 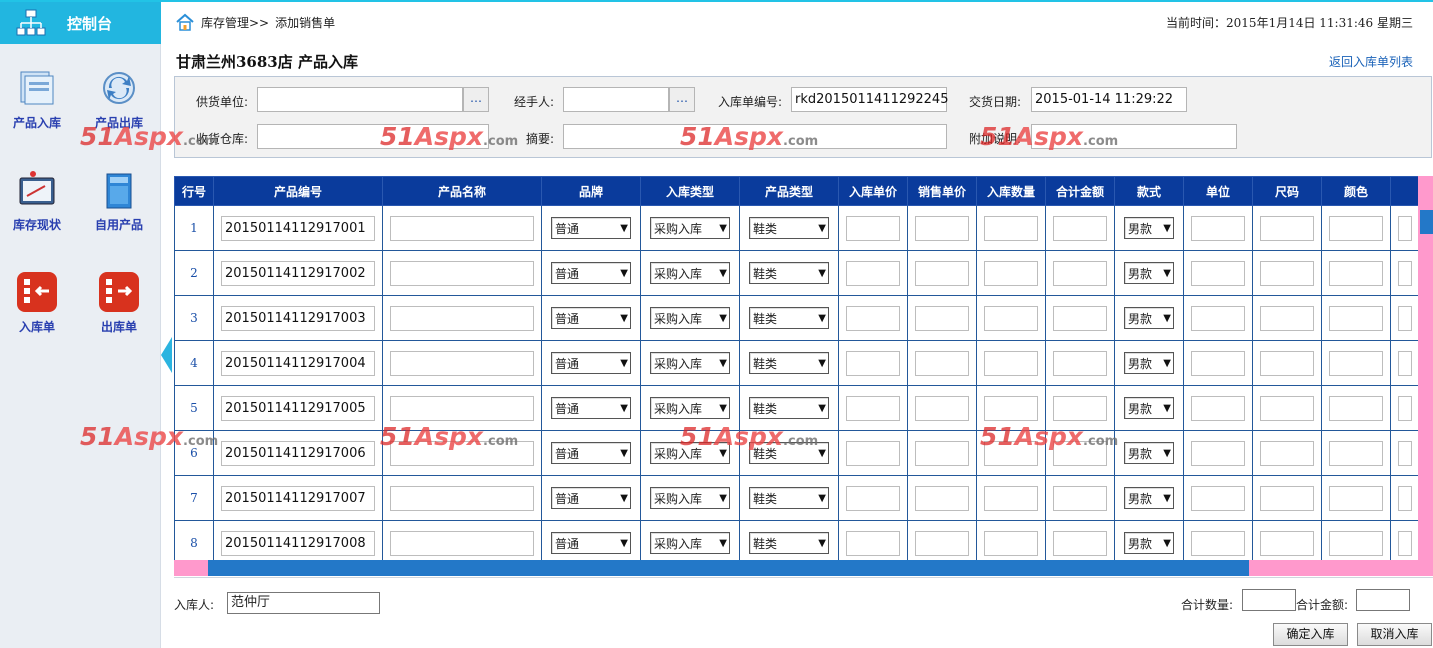 I want to click on note-input, so click(x=1134, y=136).